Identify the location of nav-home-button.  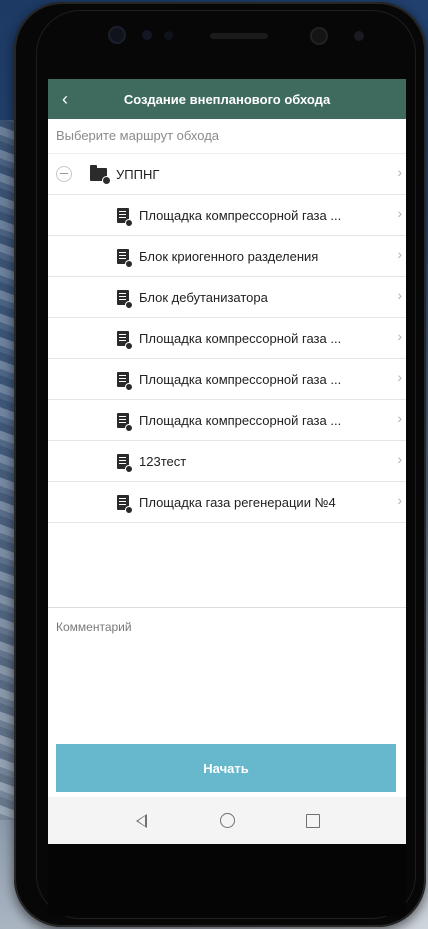
(227, 821).